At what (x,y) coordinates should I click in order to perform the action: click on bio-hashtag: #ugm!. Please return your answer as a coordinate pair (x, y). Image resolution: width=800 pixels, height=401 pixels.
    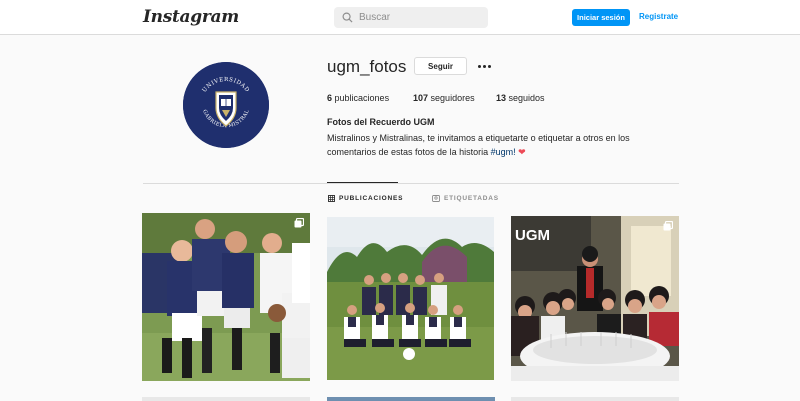
    Looking at the image, I should click on (503, 152).